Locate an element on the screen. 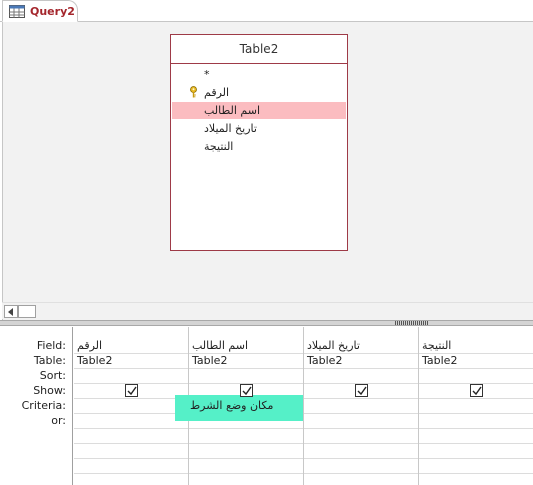 The width and height of the screenshot is (533, 485). grid-cell-field: الرقم is located at coordinates (89, 345).